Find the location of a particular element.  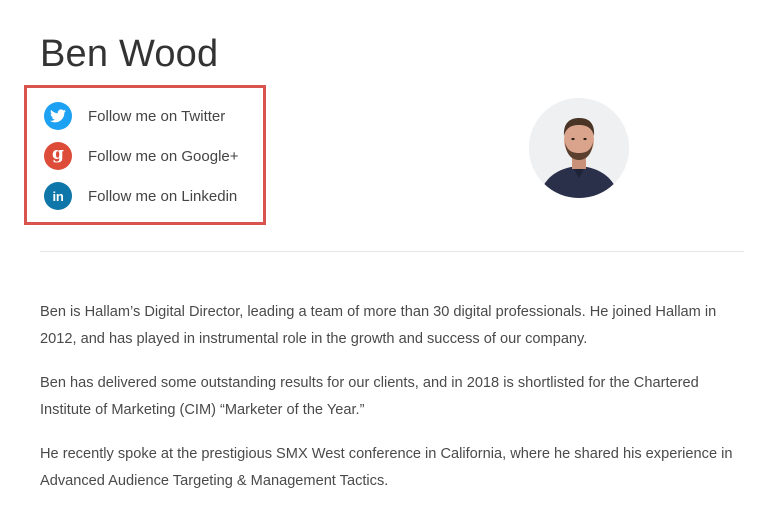

linkedin-follow-link: in Follow me on Linkedin is located at coordinates (140, 196).